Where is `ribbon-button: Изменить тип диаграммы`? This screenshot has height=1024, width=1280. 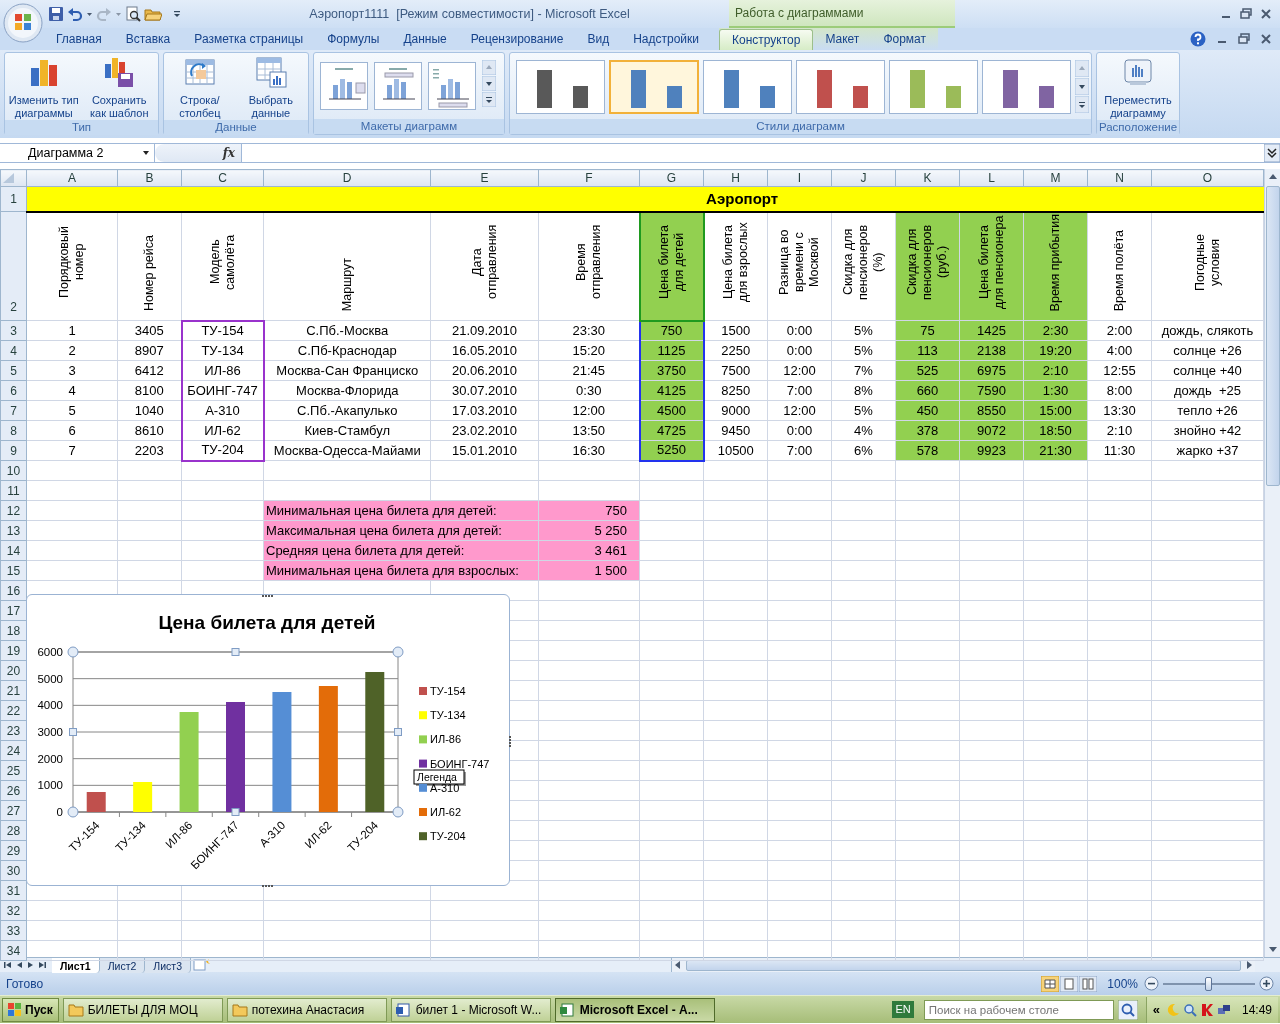
ribbon-button: Изменить тип диаграммы is located at coordinates (44, 88).